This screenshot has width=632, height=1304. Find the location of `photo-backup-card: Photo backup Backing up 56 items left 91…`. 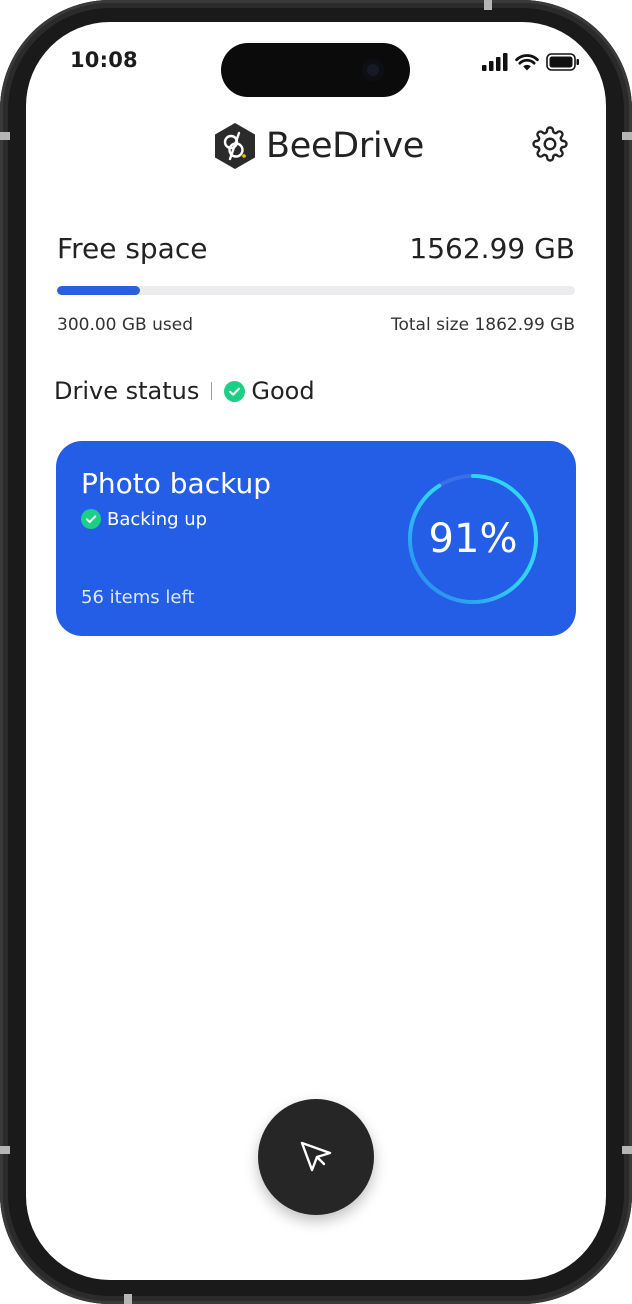

photo-backup-card: Photo backup Backing up 56 items left 91… is located at coordinates (316, 538).